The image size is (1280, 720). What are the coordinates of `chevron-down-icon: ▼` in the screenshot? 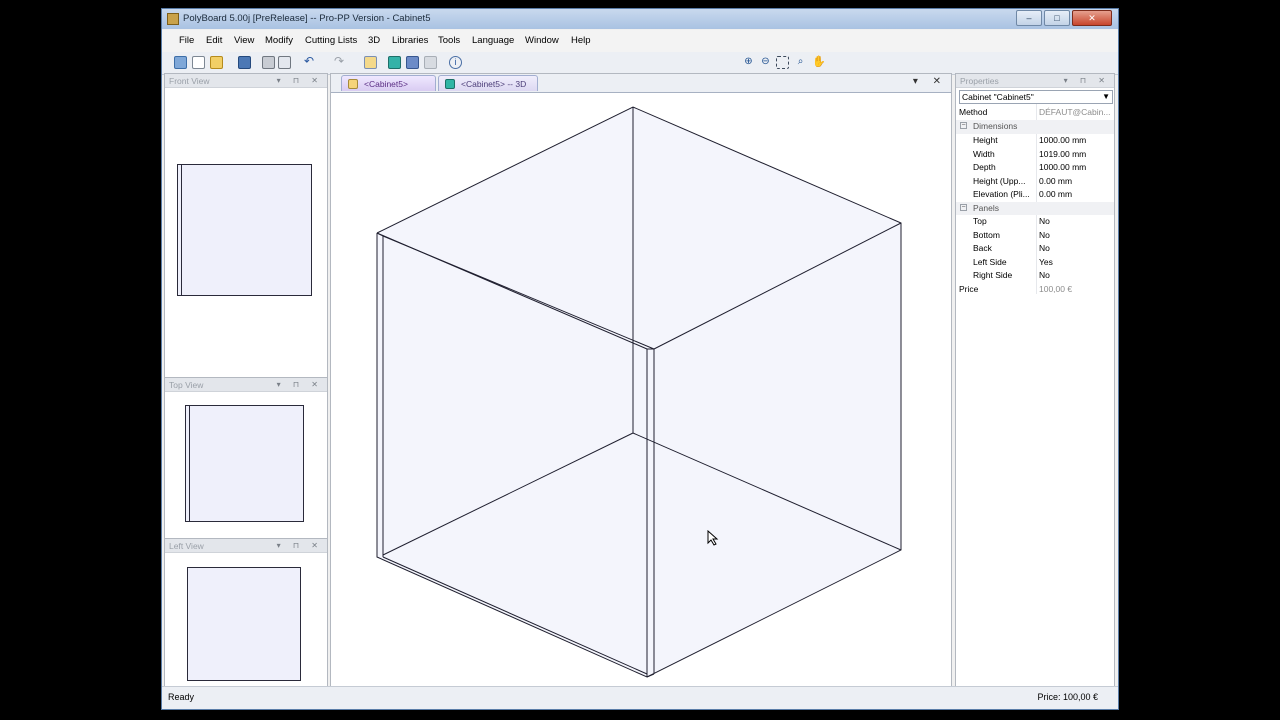 It's located at (1106, 97).